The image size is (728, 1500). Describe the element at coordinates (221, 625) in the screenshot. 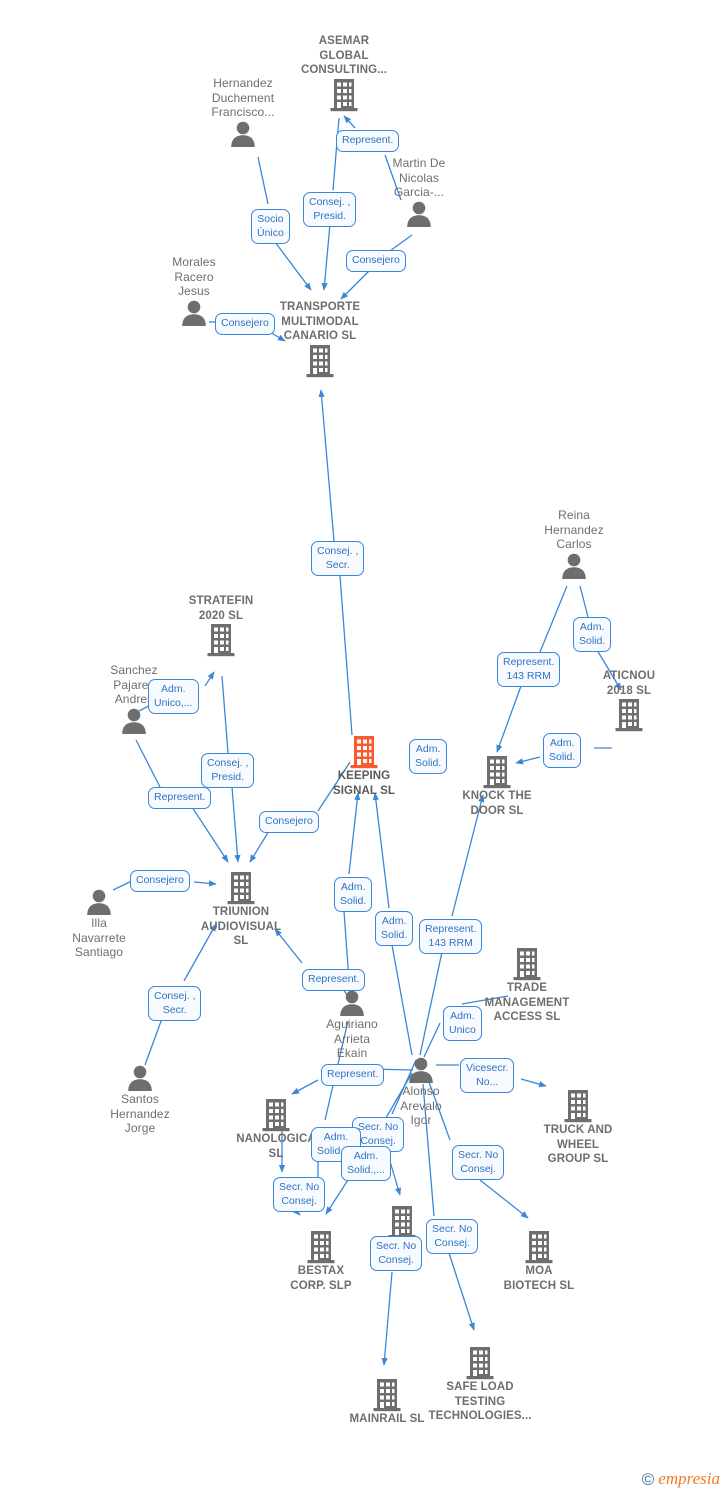

I see `graph-node-stratefin: STRATEFIN 2020 SL` at that location.